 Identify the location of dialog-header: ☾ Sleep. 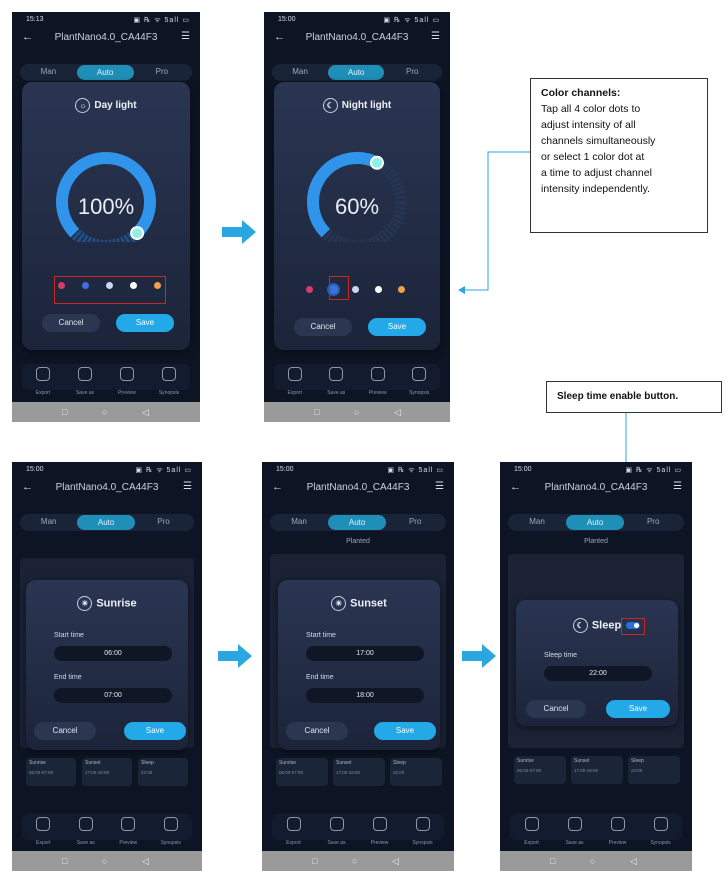
(597, 625).